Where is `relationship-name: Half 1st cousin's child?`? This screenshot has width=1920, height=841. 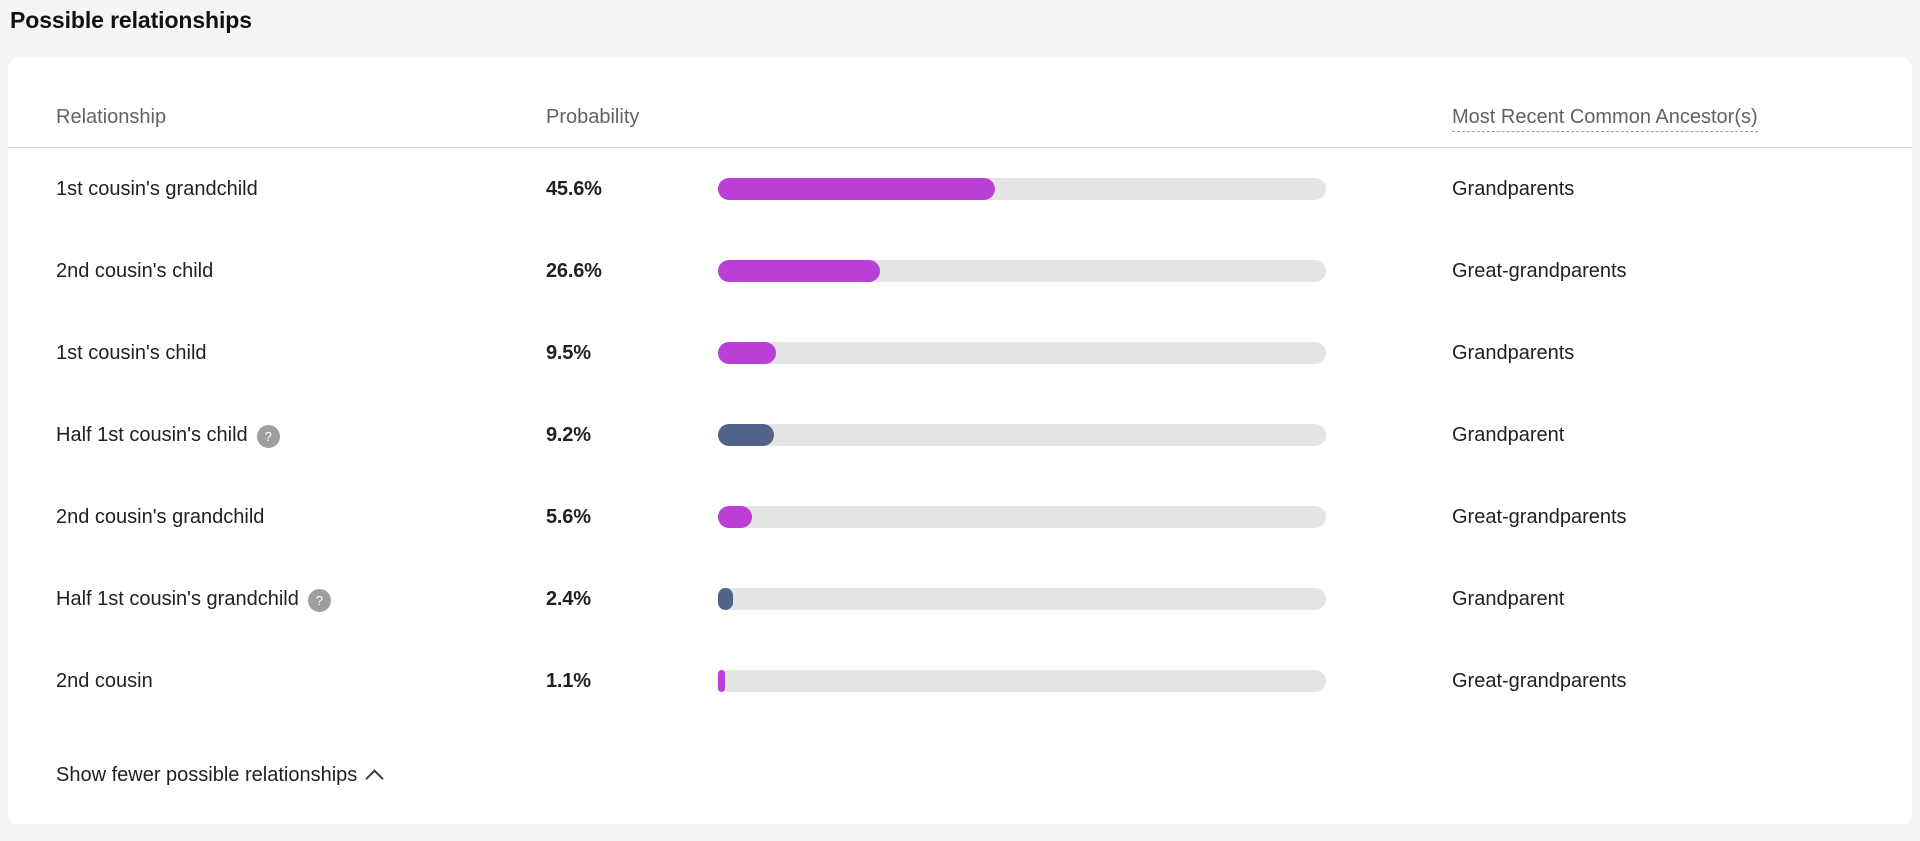
relationship-name: Half 1st cousin's child? is located at coordinates (168, 435).